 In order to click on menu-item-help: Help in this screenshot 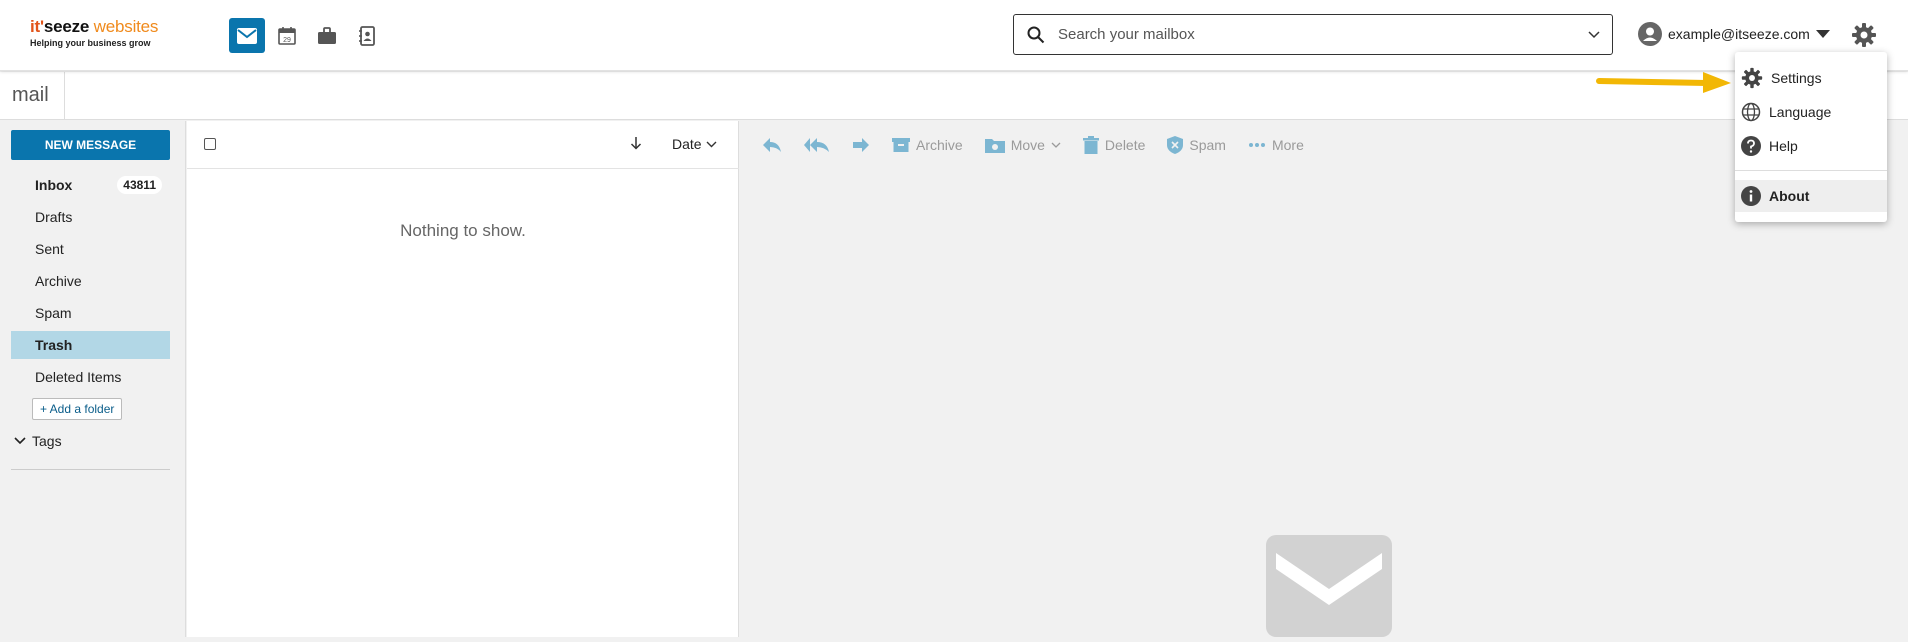, I will do `click(1811, 146)`.